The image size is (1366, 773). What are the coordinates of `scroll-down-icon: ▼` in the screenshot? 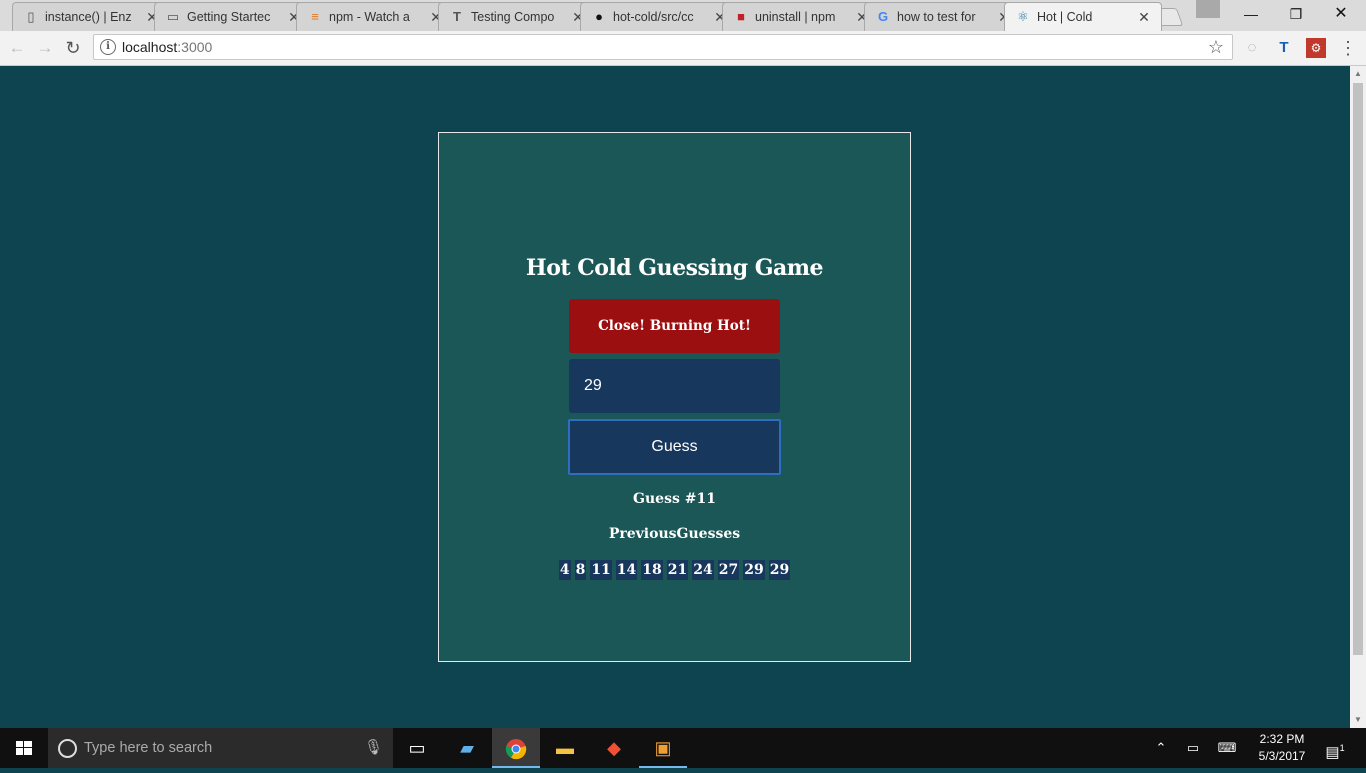 It's located at (1358, 720).